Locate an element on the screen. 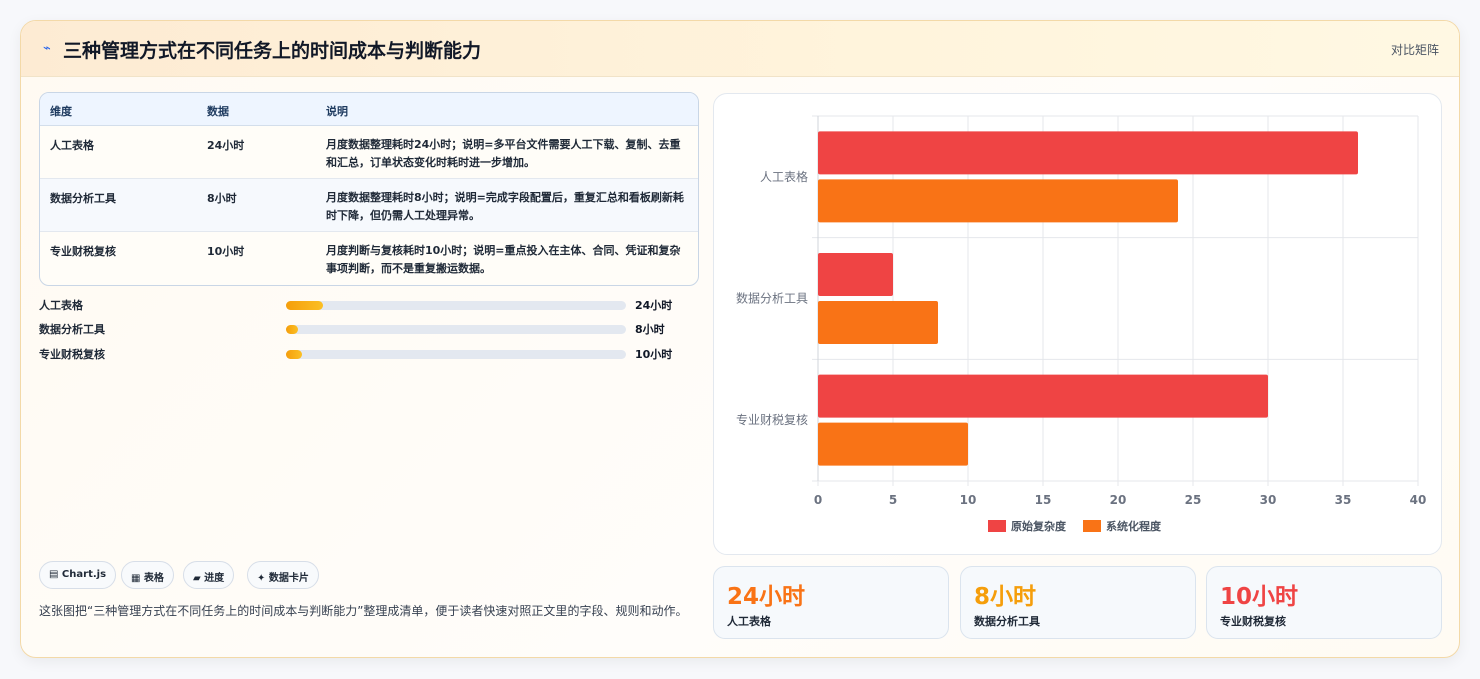 Image resolution: width=1480 pixels, height=679 pixels. progress-label: 人工表格 is located at coordinates (61, 305).